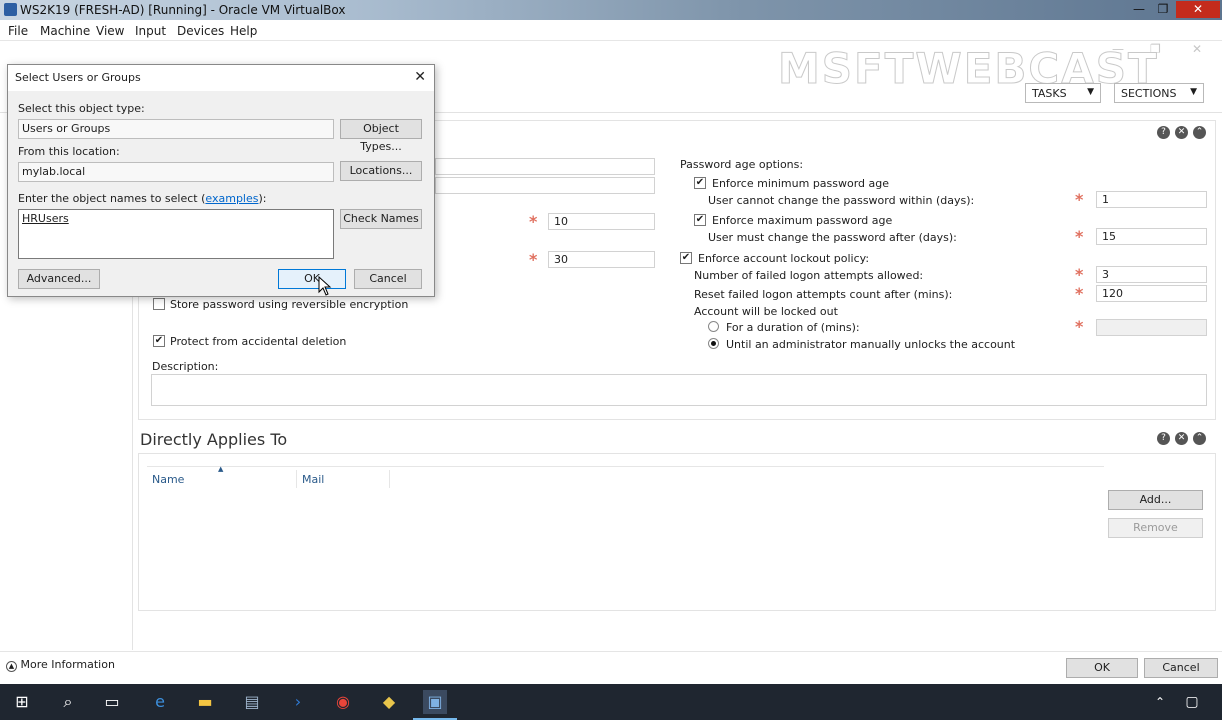  Describe the element at coordinates (68, 702) in the screenshot. I see `search-icon: ⌕` at that location.